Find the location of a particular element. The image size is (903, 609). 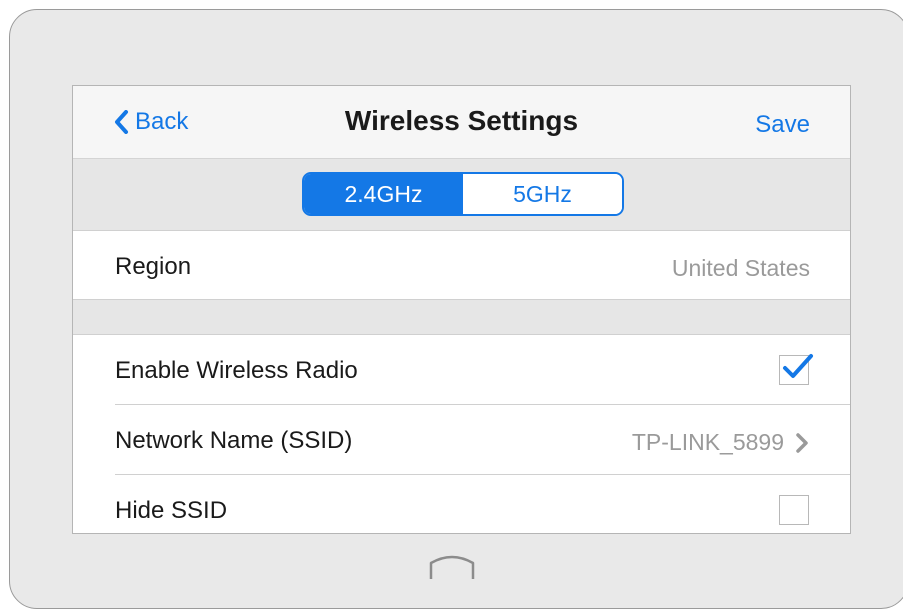

network-name-value-group: TP-LINK_5899 is located at coordinates (720, 442).